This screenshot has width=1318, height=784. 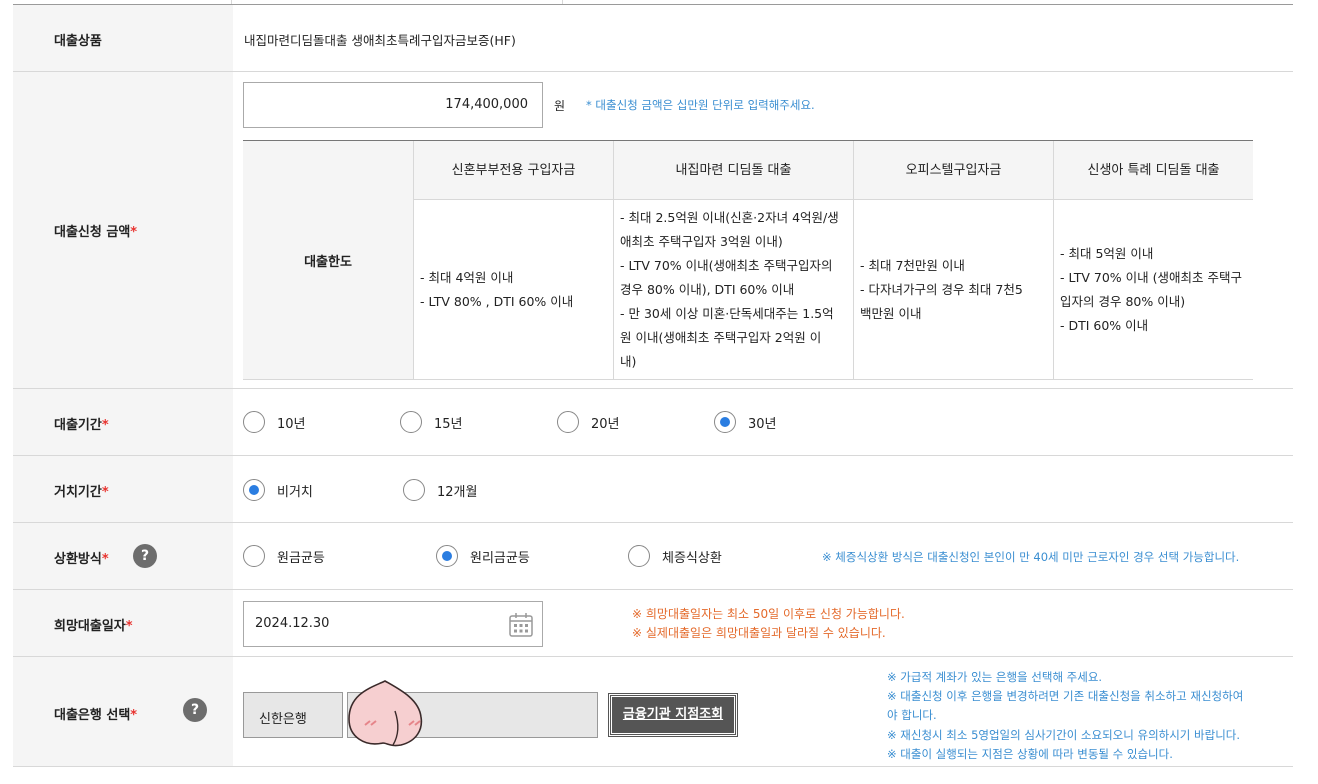 I want to click on limit-line: 경우 80% 이내), DTI 60% 이내, so click(x=707, y=289).